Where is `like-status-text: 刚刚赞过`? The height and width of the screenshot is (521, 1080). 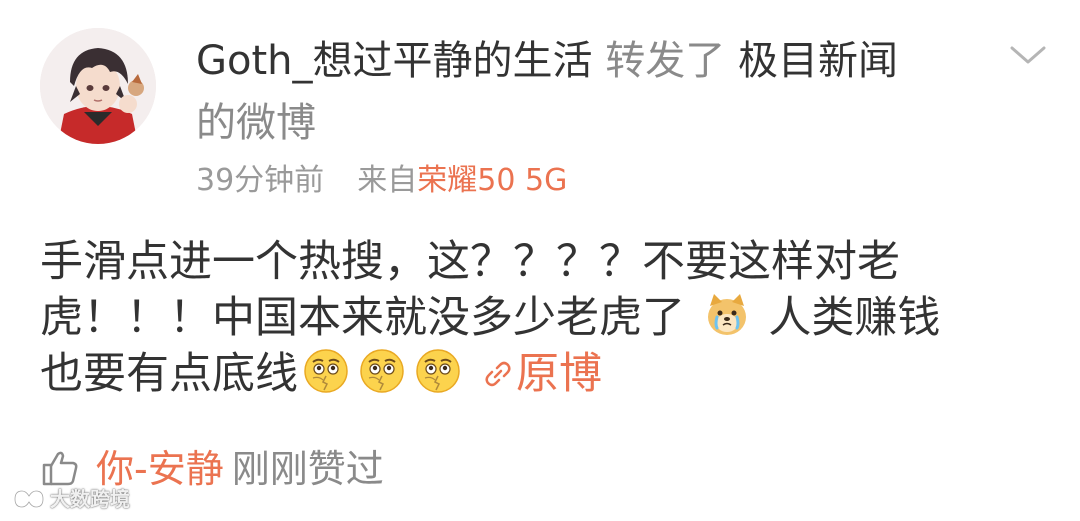 like-status-text: 刚刚赞过 is located at coordinates (307, 469).